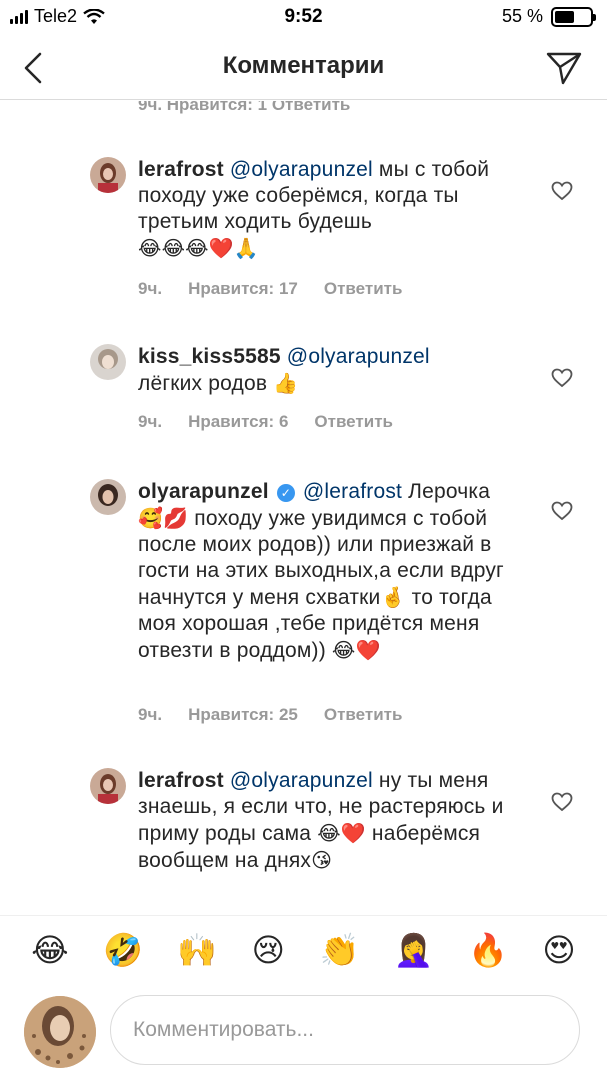 This screenshot has width=607, height=1080. Describe the element at coordinates (446, 491) in the screenshot. I see `comment-body: Лерочка` at that location.